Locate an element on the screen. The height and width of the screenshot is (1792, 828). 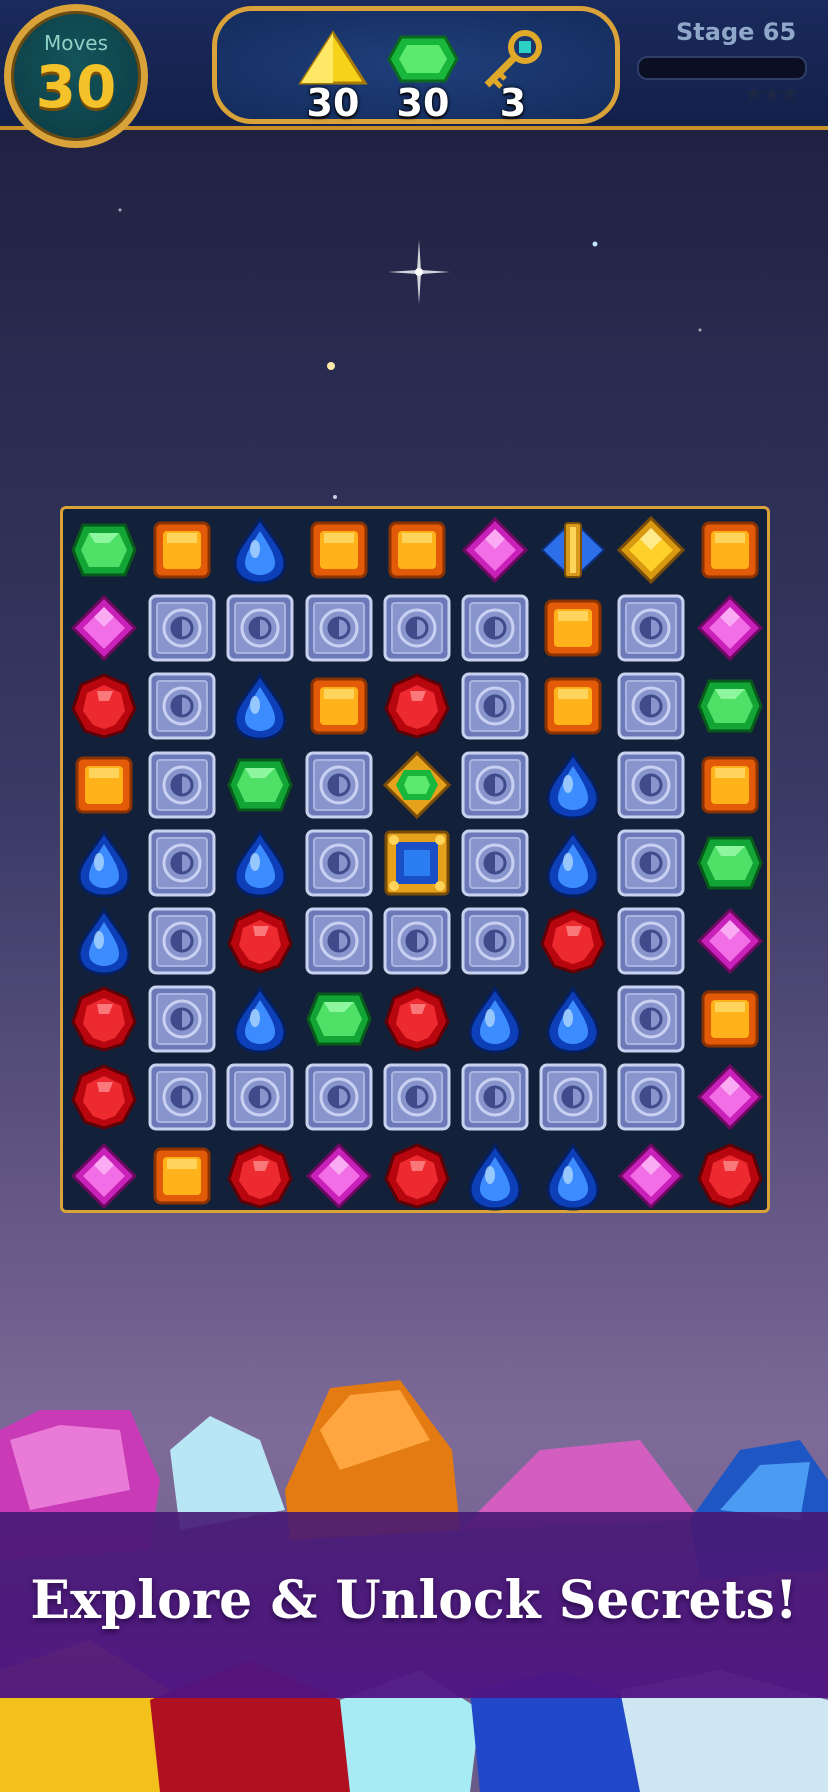
blue-gem-icon is located at coordinates (495, 1019).